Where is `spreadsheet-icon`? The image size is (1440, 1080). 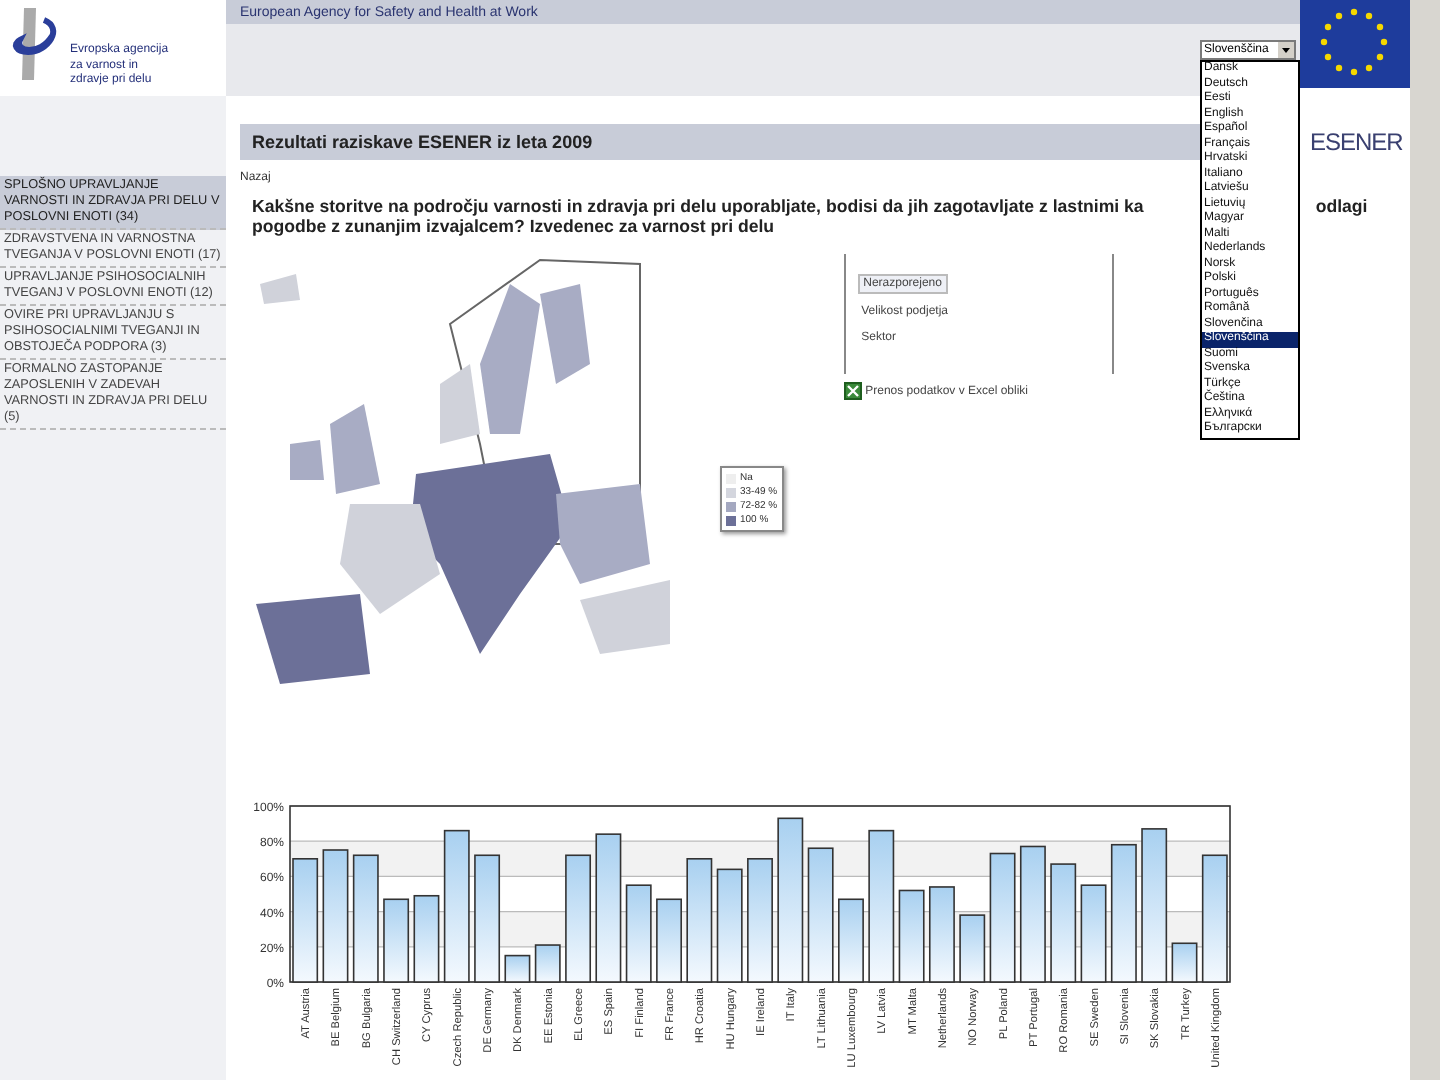 spreadsheet-icon is located at coordinates (852, 391).